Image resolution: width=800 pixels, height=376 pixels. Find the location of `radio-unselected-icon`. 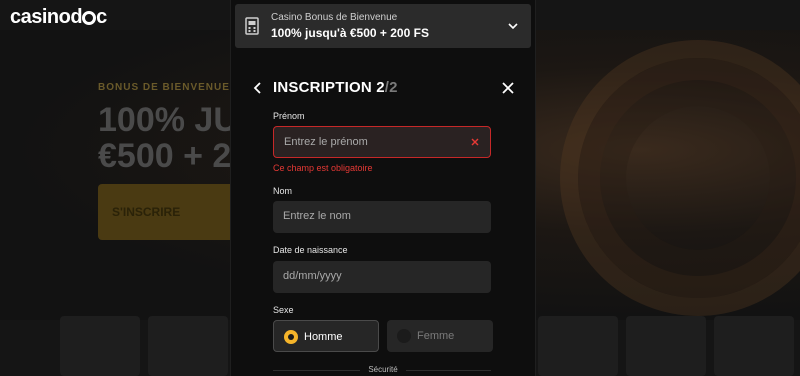

radio-unselected-icon is located at coordinates (404, 336).